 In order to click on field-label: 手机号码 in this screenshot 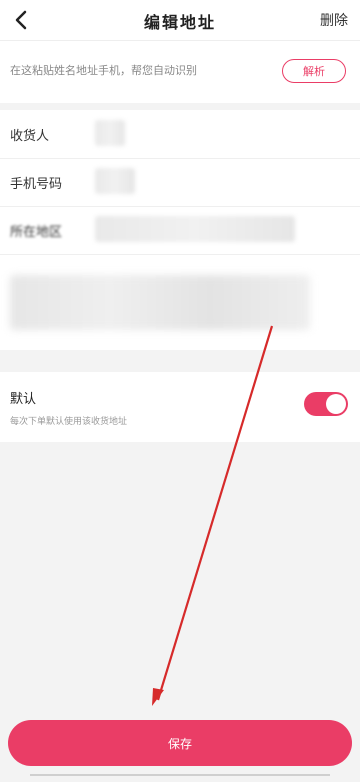, I will do `click(36, 184)`.